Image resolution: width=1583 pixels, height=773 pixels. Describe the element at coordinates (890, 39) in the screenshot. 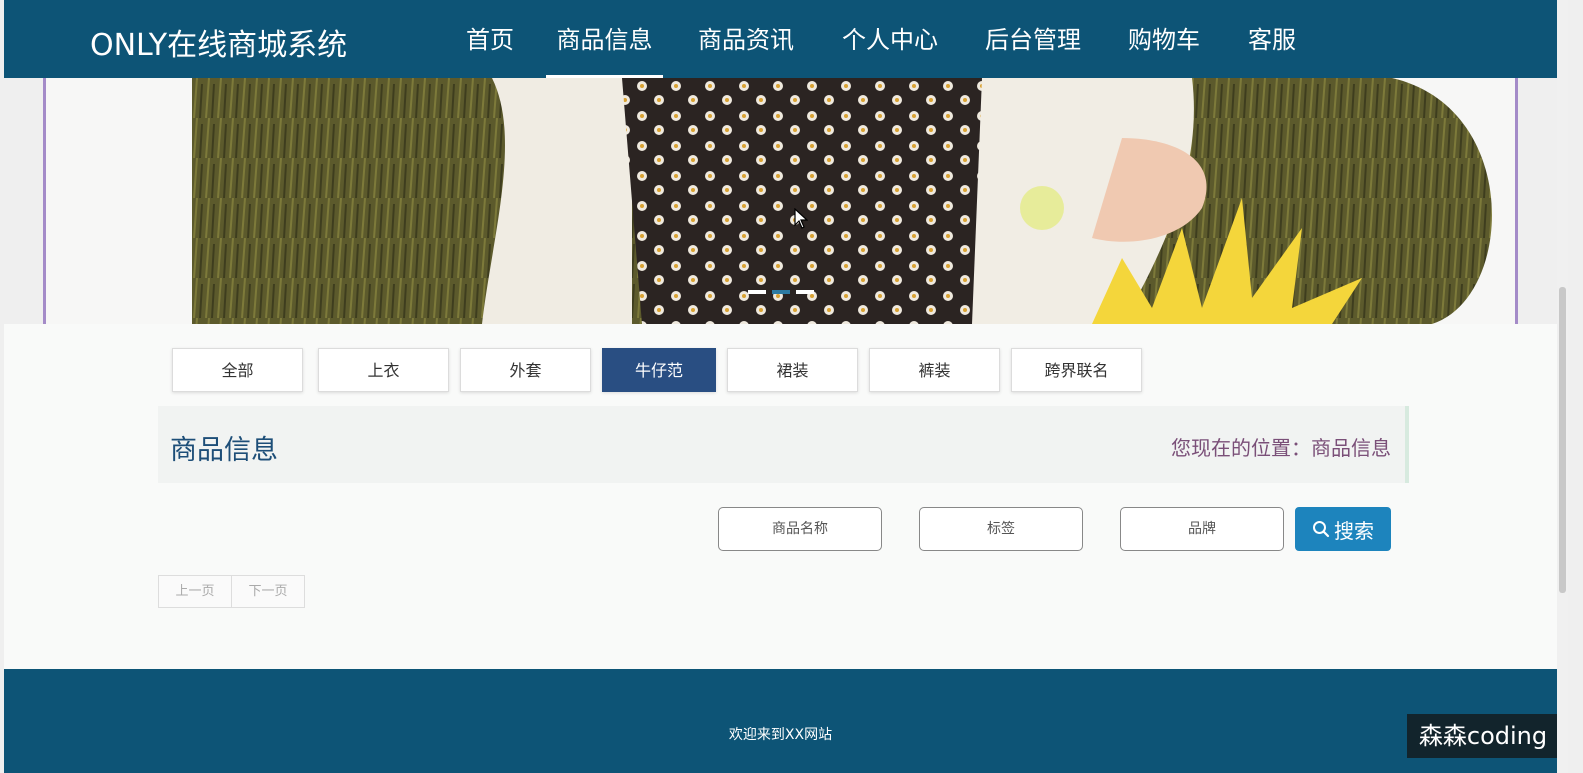

I see `nav-item-profile: 个人中心` at that location.